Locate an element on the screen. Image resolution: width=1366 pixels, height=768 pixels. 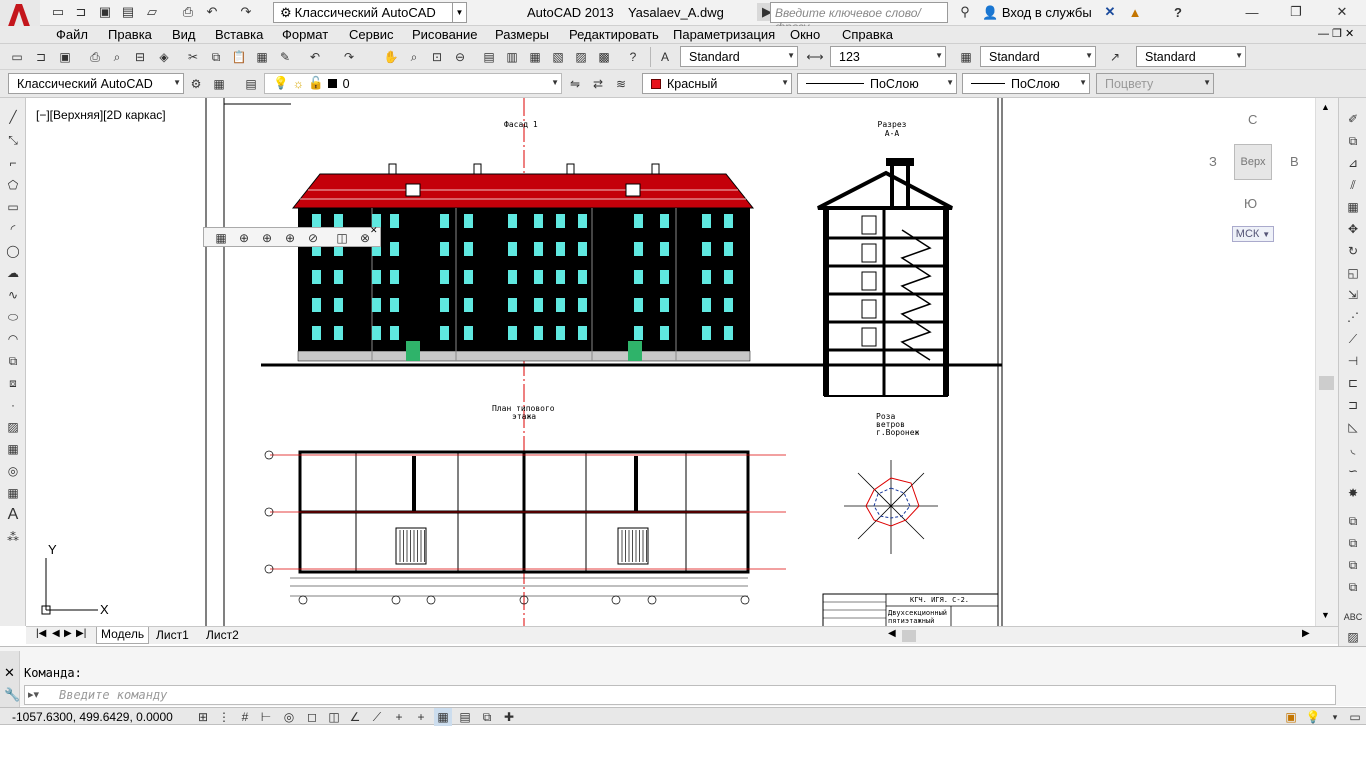
mirror-icon: ⊿ is located at coordinates (1353, 163).